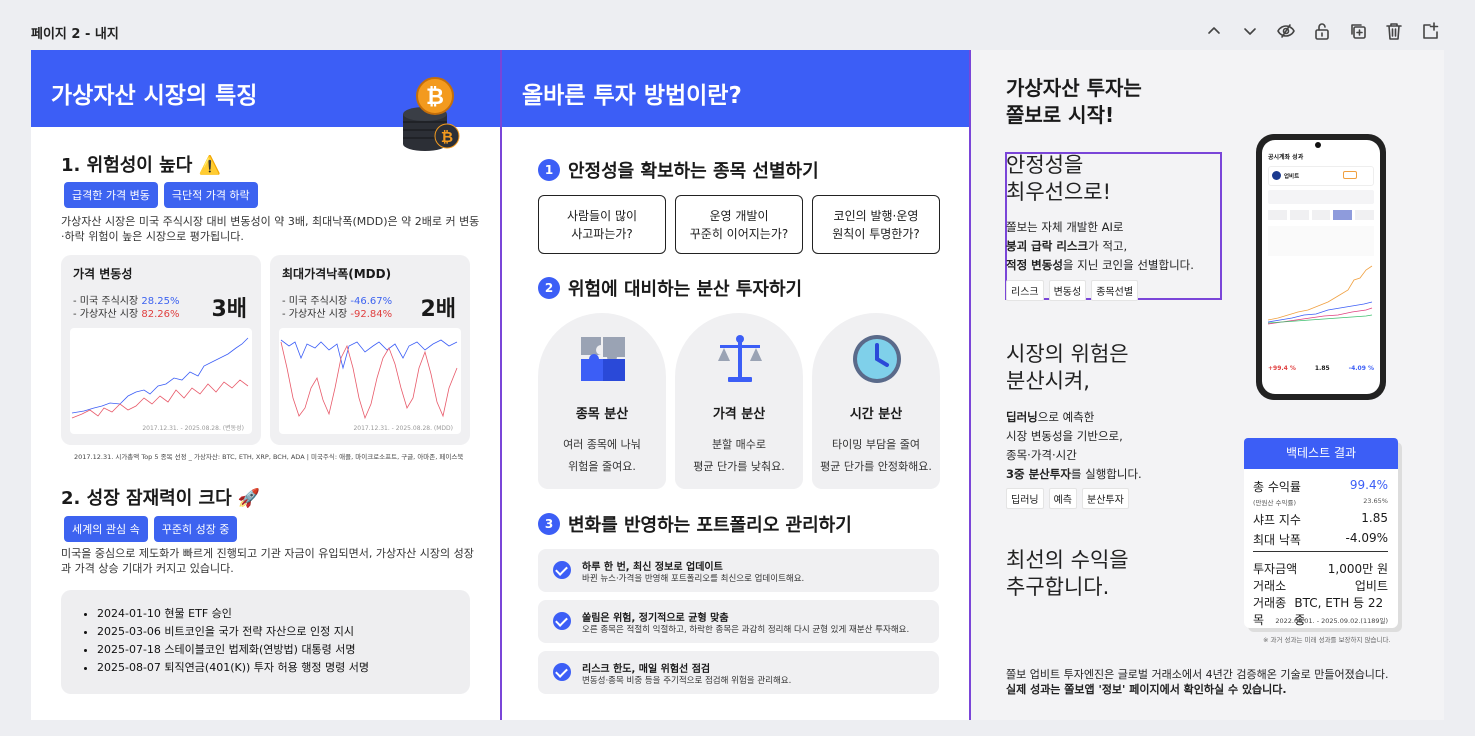 This screenshot has width=1475, height=736. What do you see at coordinates (1430, 31) in the screenshot?
I see `add-page-icon` at bounding box center [1430, 31].